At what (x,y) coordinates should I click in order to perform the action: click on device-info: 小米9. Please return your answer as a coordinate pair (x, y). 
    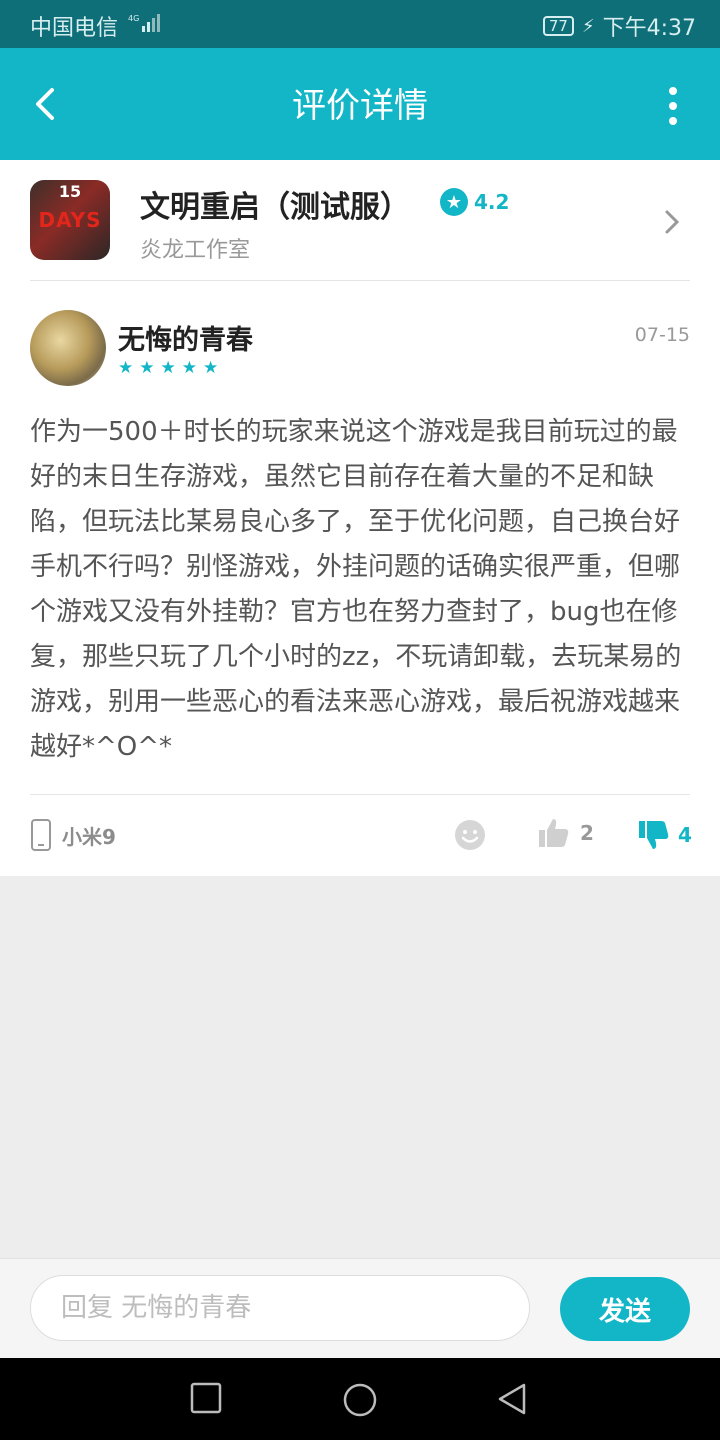
    Looking at the image, I should click on (73, 835).